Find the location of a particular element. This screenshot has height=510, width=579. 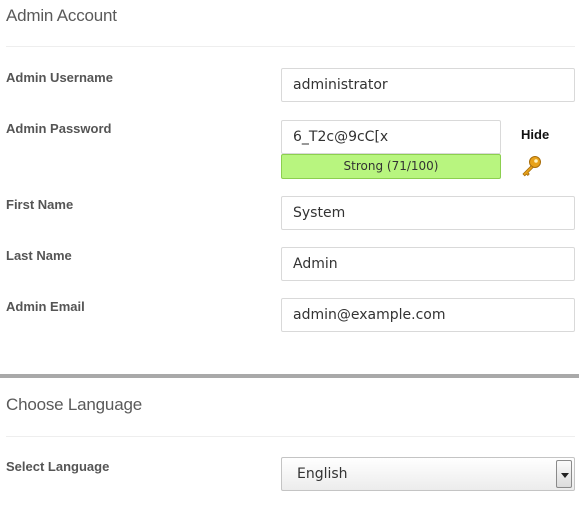

select-language-label: Select Language is located at coordinates (58, 466).